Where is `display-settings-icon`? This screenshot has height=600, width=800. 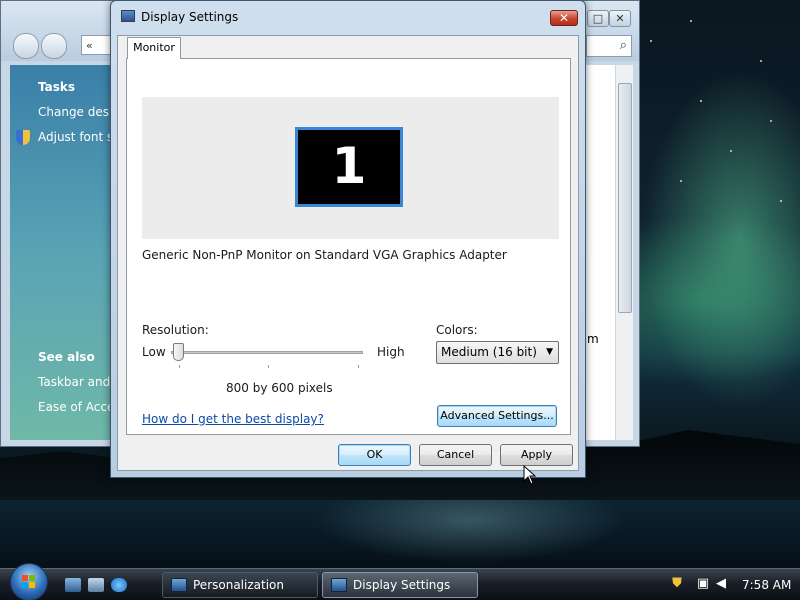 display-settings-icon is located at coordinates (339, 585).